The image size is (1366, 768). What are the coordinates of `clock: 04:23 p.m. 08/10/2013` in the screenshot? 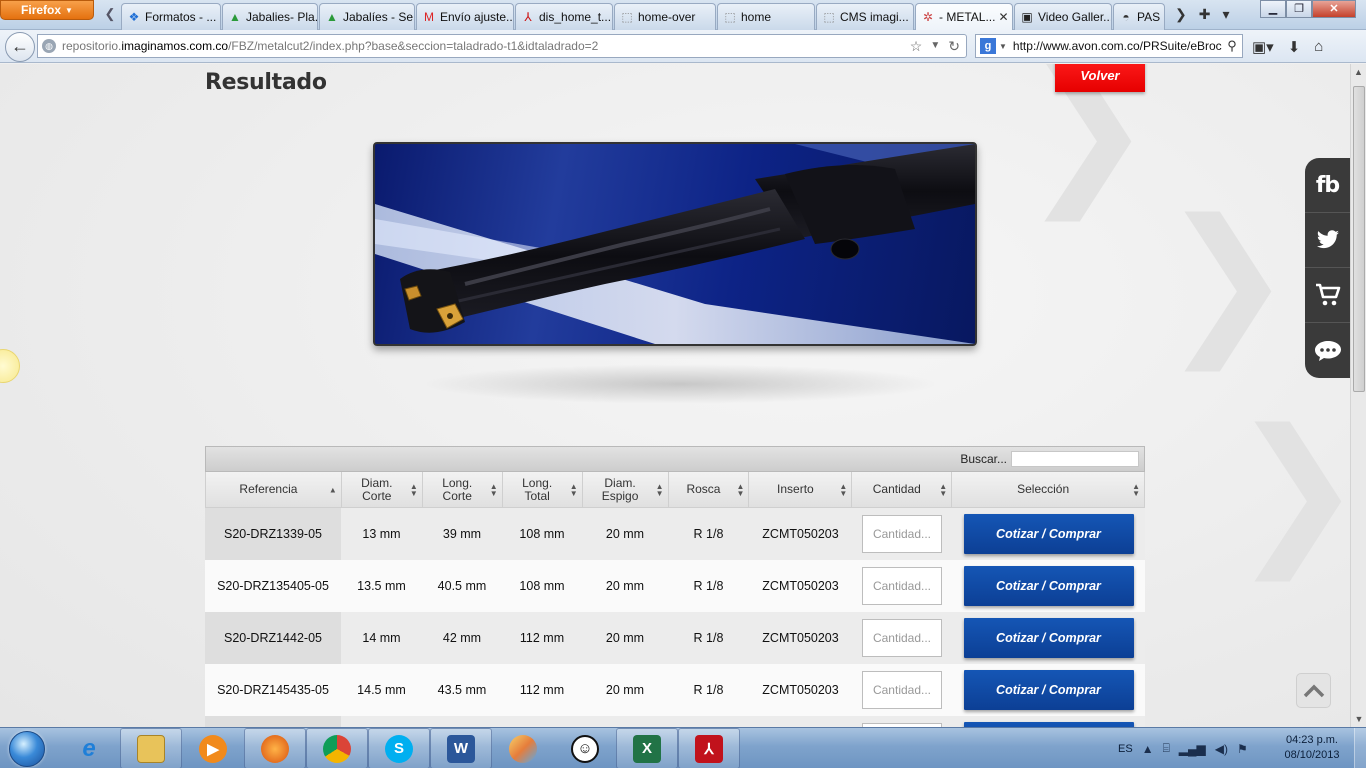 It's located at (1312, 748).